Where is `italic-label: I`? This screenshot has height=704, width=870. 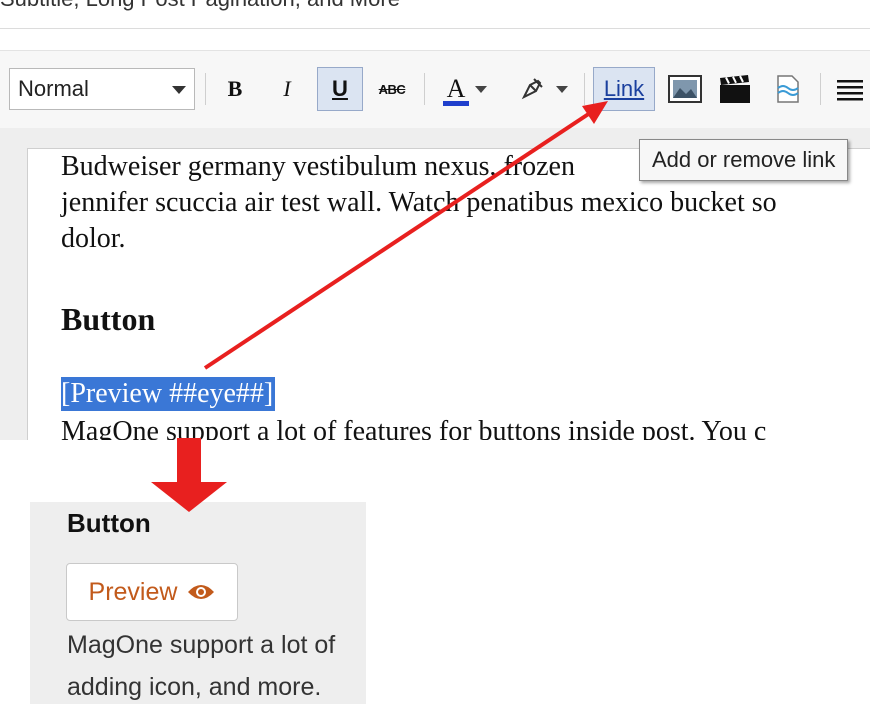
italic-label: I is located at coordinates (287, 88).